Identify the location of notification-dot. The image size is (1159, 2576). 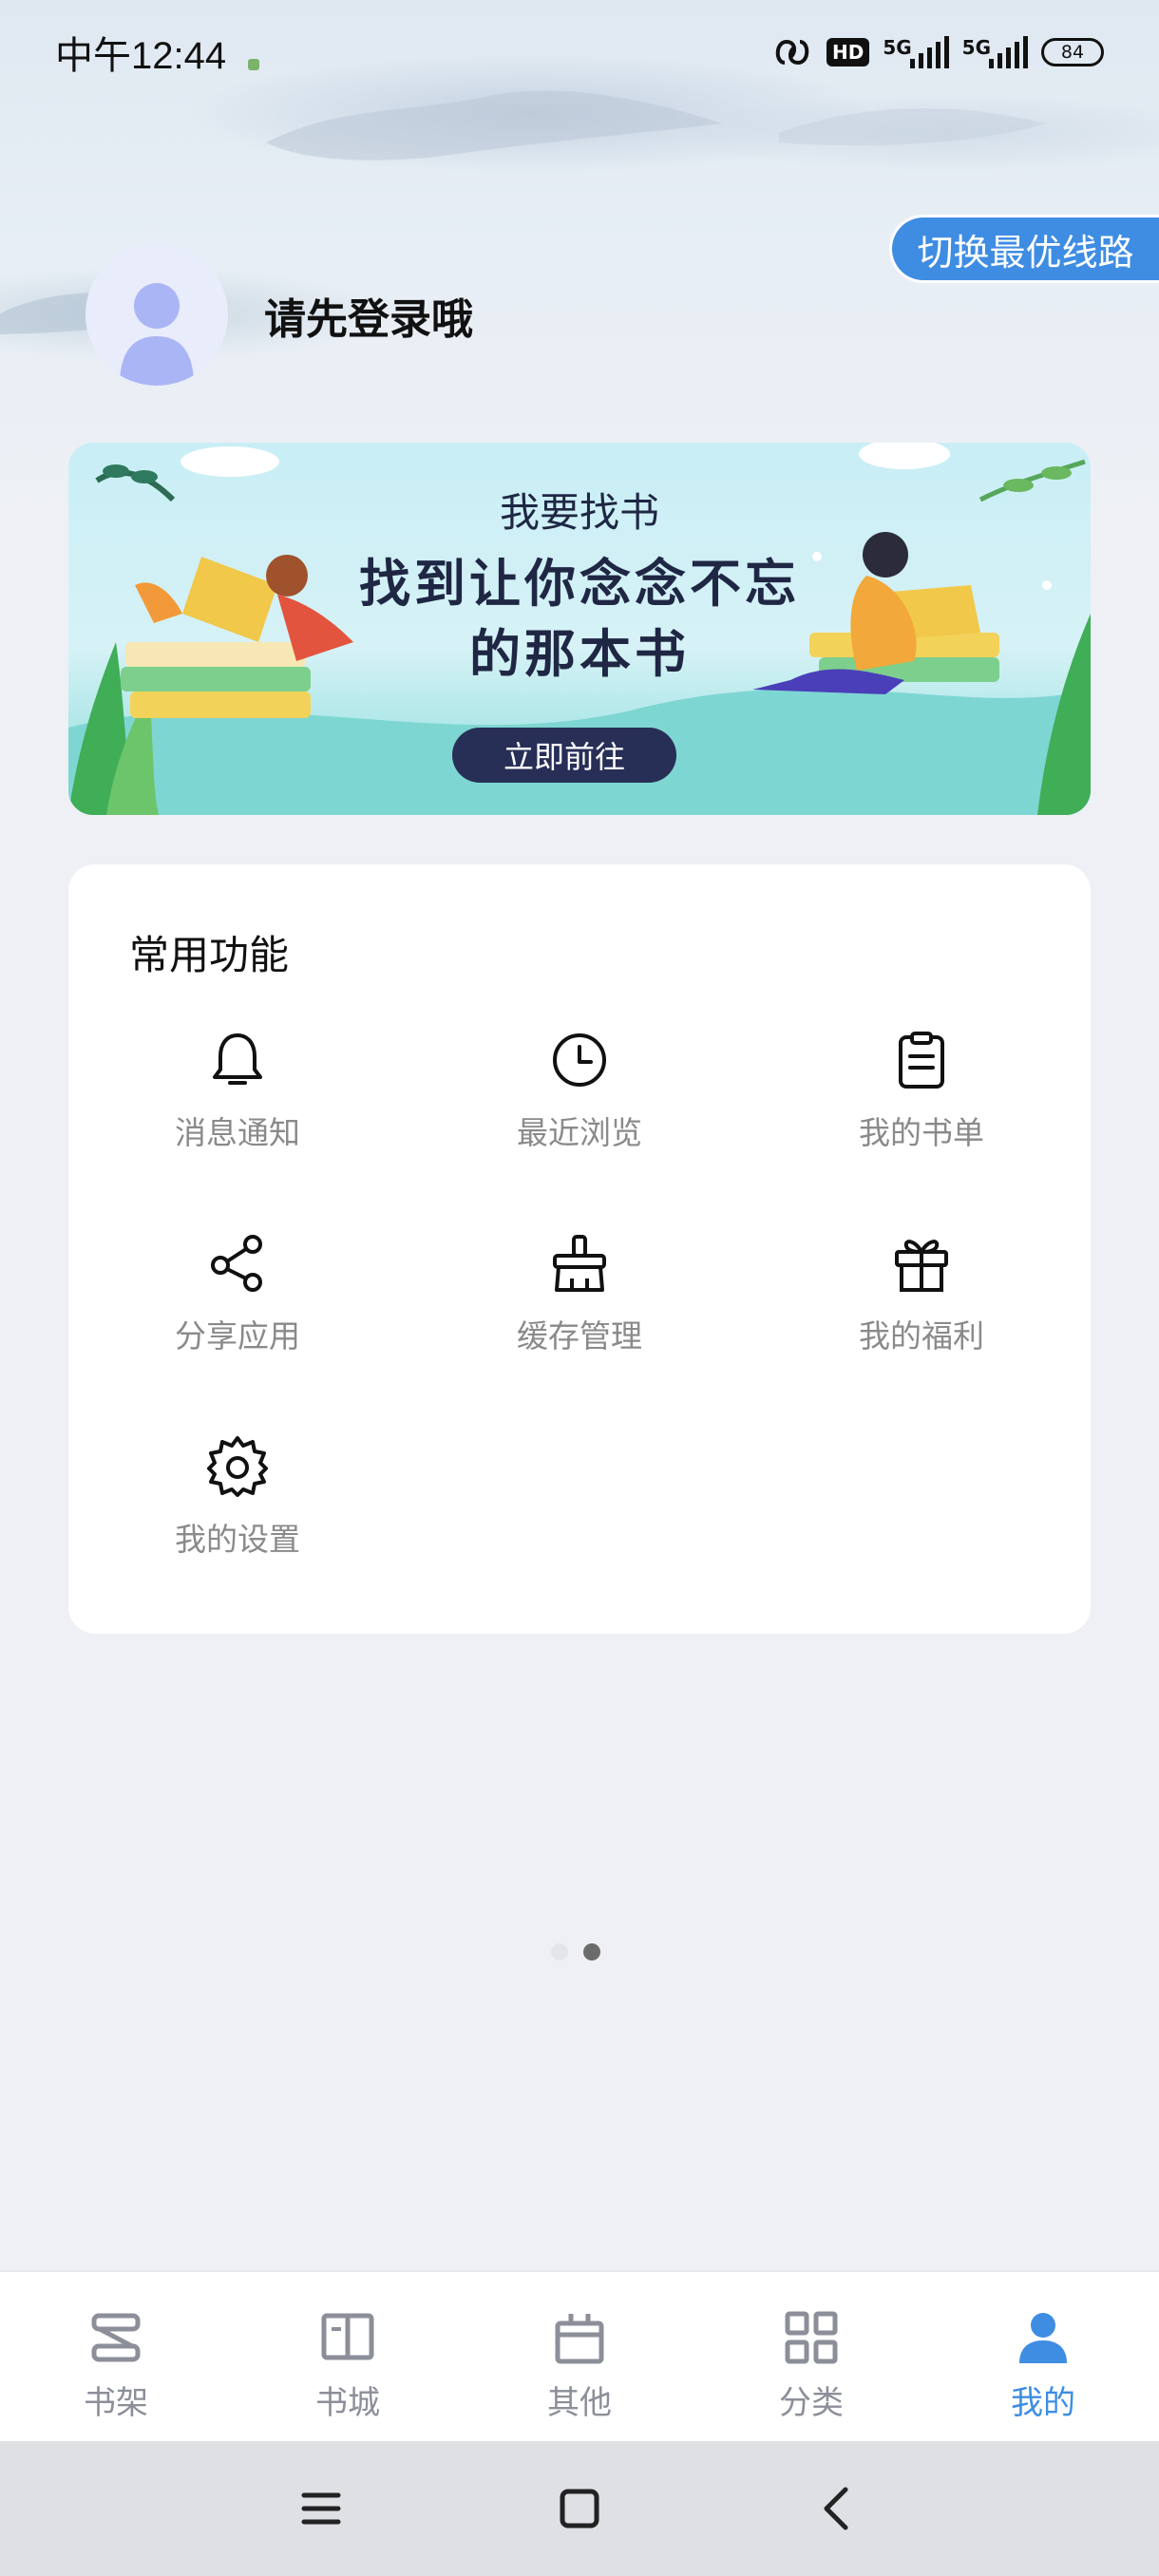
(254, 64).